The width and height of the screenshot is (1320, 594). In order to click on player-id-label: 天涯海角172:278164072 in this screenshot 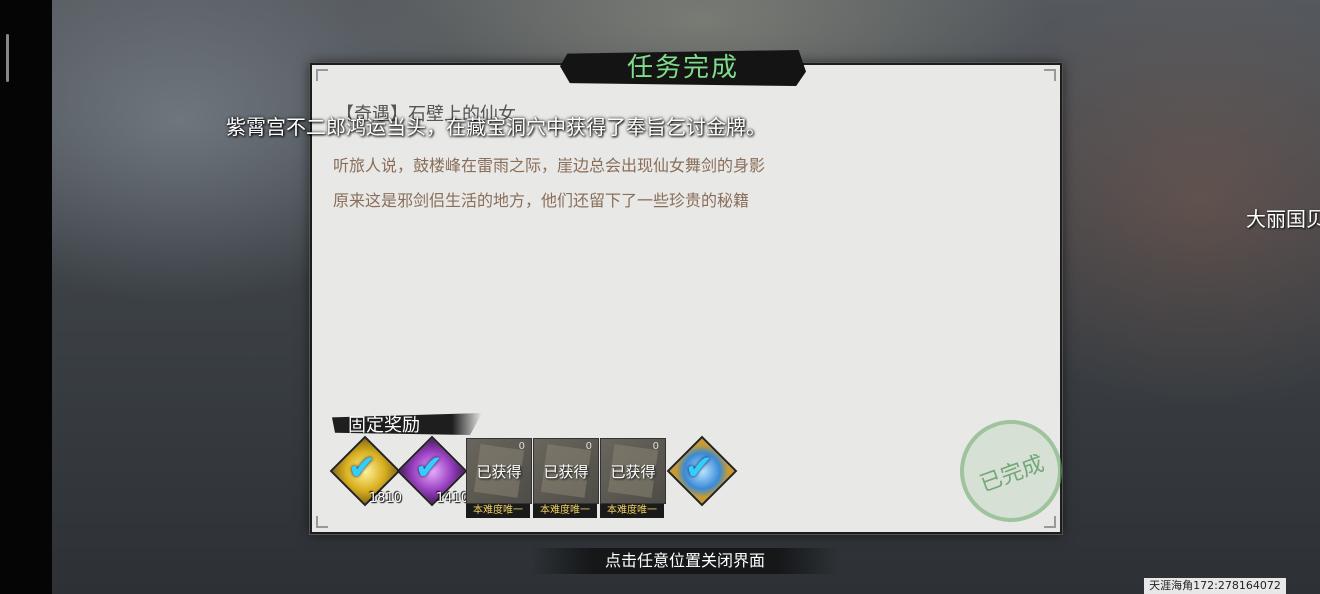, I will do `click(1215, 586)`.